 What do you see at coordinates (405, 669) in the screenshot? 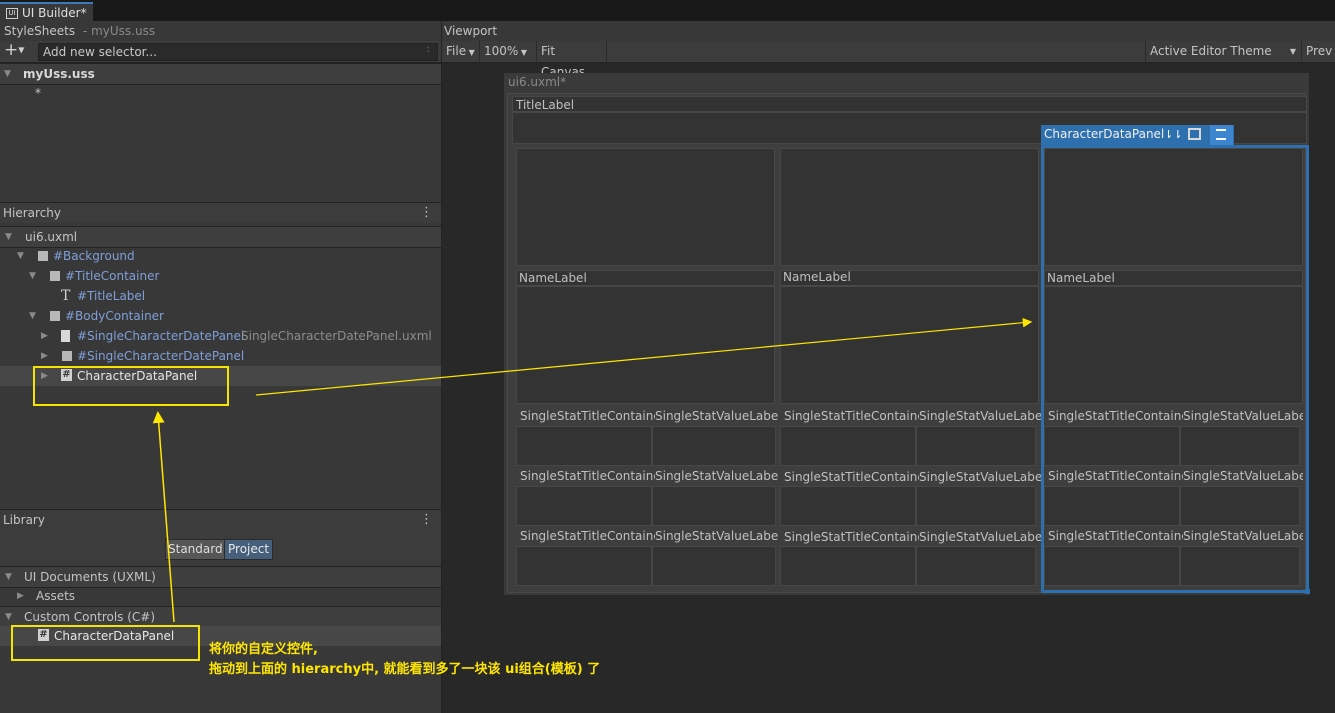
I see `annotation-line-2: 拖动到上面的 hierarchy中, 就能看到多了一块该 ui组合(模板) 了` at bounding box center [405, 669].